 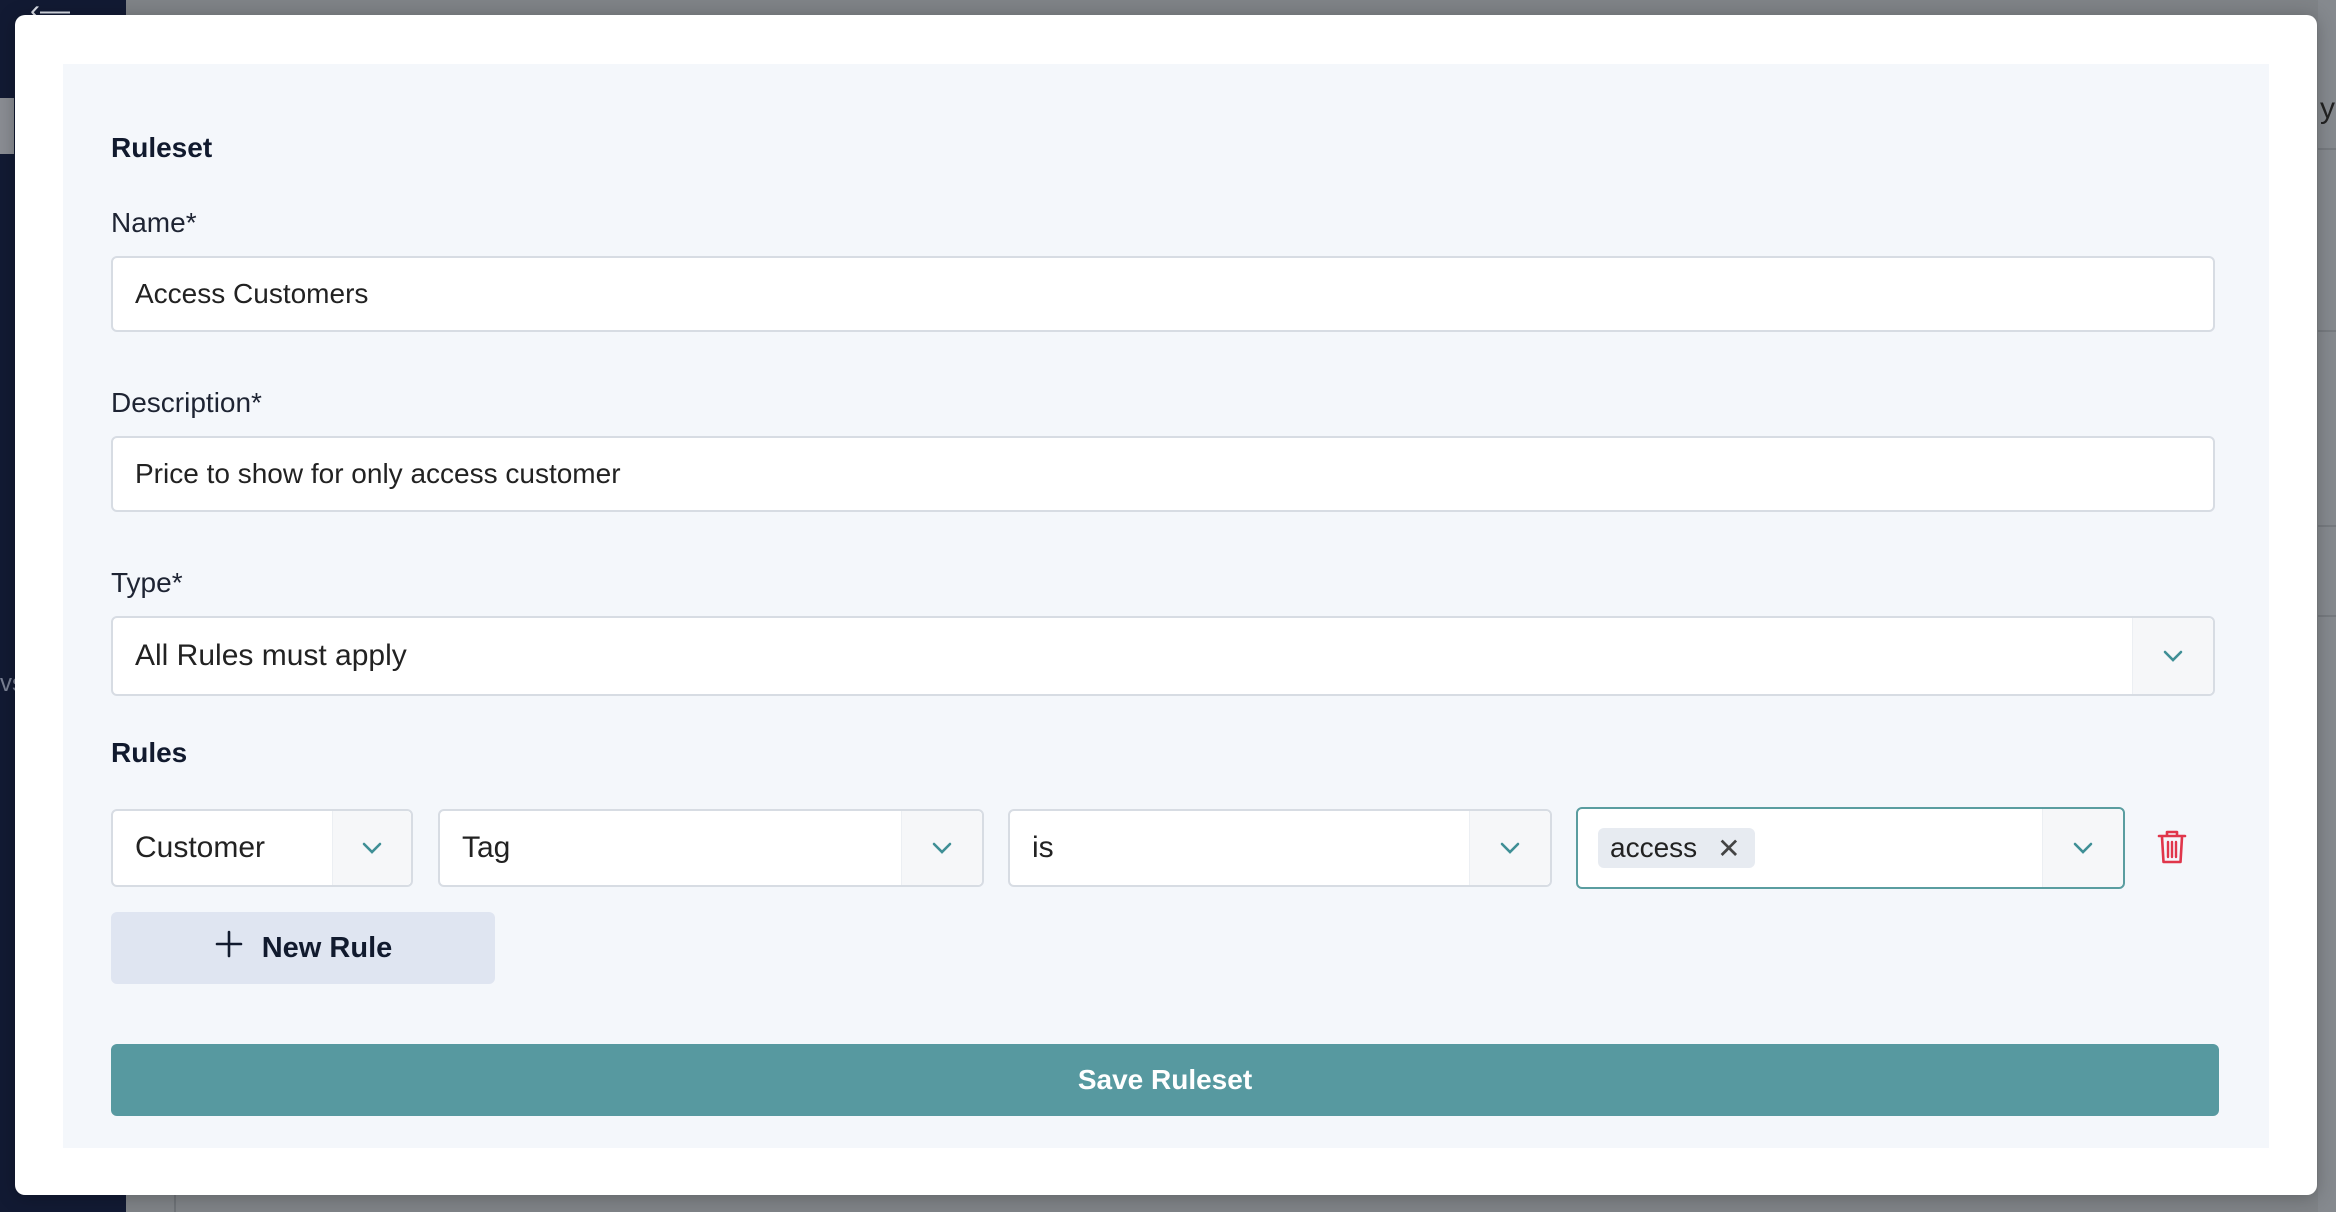 What do you see at coordinates (200, 847) in the screenshot?
I see `rule-field-value: Customer` at bounding box center [200, 847].